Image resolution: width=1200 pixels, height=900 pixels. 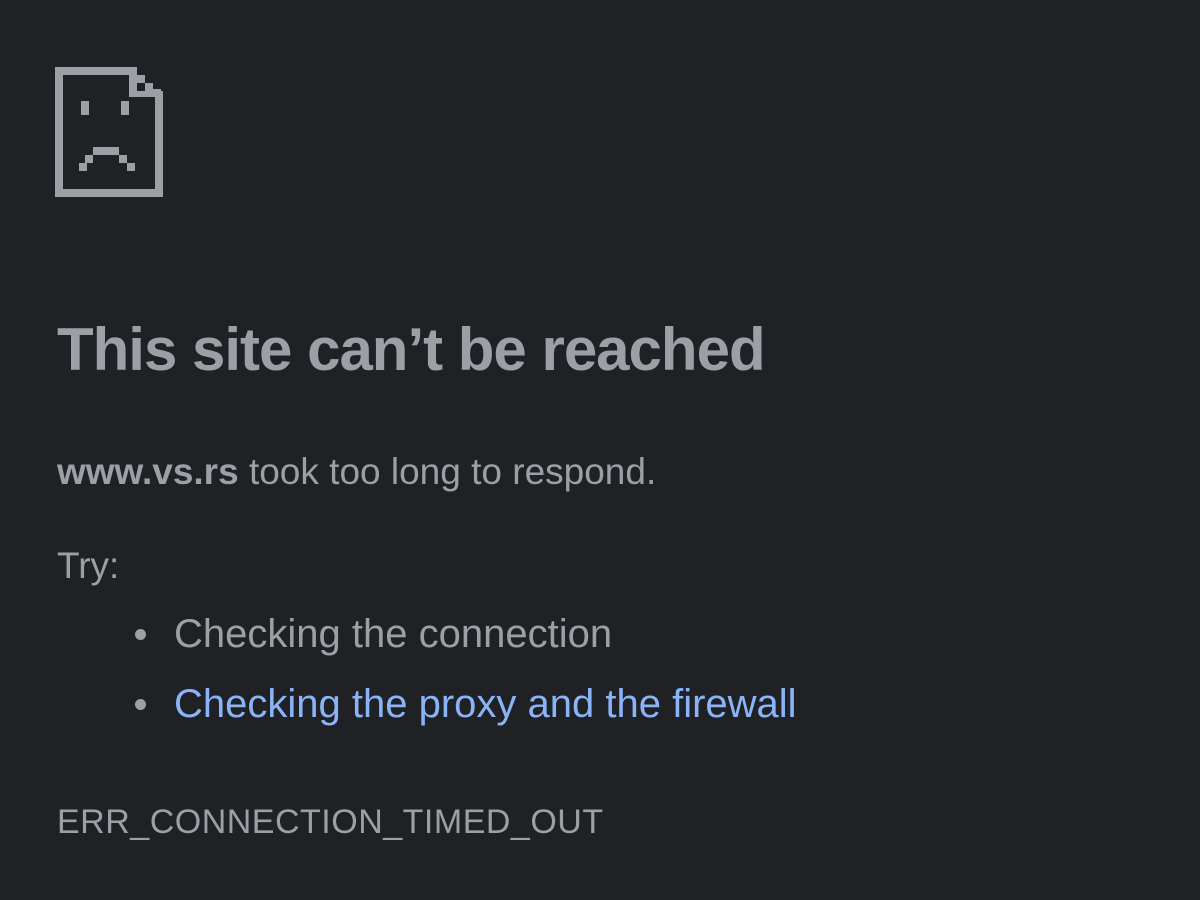 What do you see at coordinates (109, 132) in the screenshot?
I see `sad-page-icon` at bounding box center [109, 132].